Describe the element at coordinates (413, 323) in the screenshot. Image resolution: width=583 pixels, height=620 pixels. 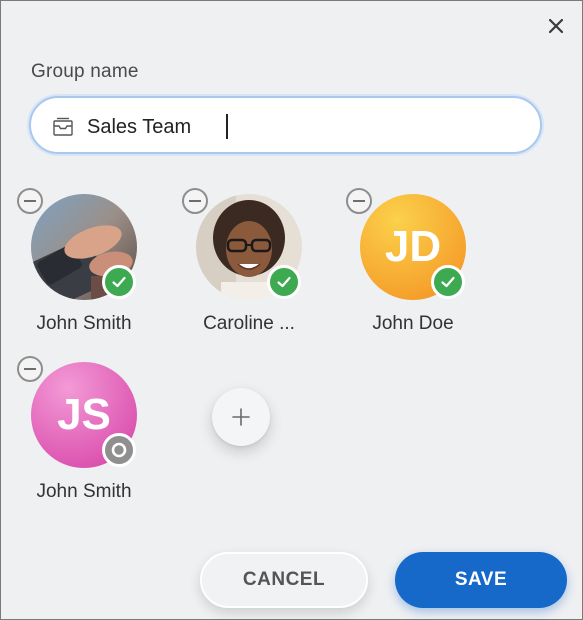
I see `member-name: John Doe` at that location.